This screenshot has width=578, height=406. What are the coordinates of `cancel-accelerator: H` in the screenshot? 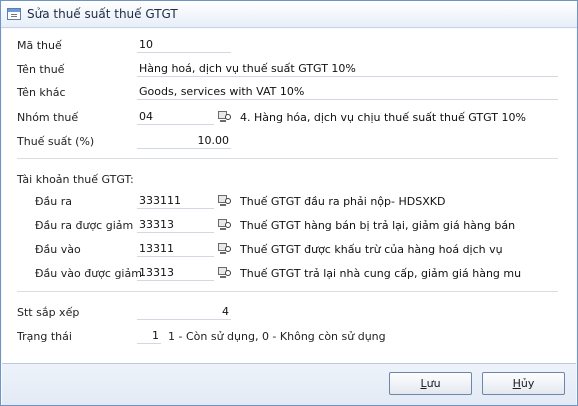 It's located at (516, 383).